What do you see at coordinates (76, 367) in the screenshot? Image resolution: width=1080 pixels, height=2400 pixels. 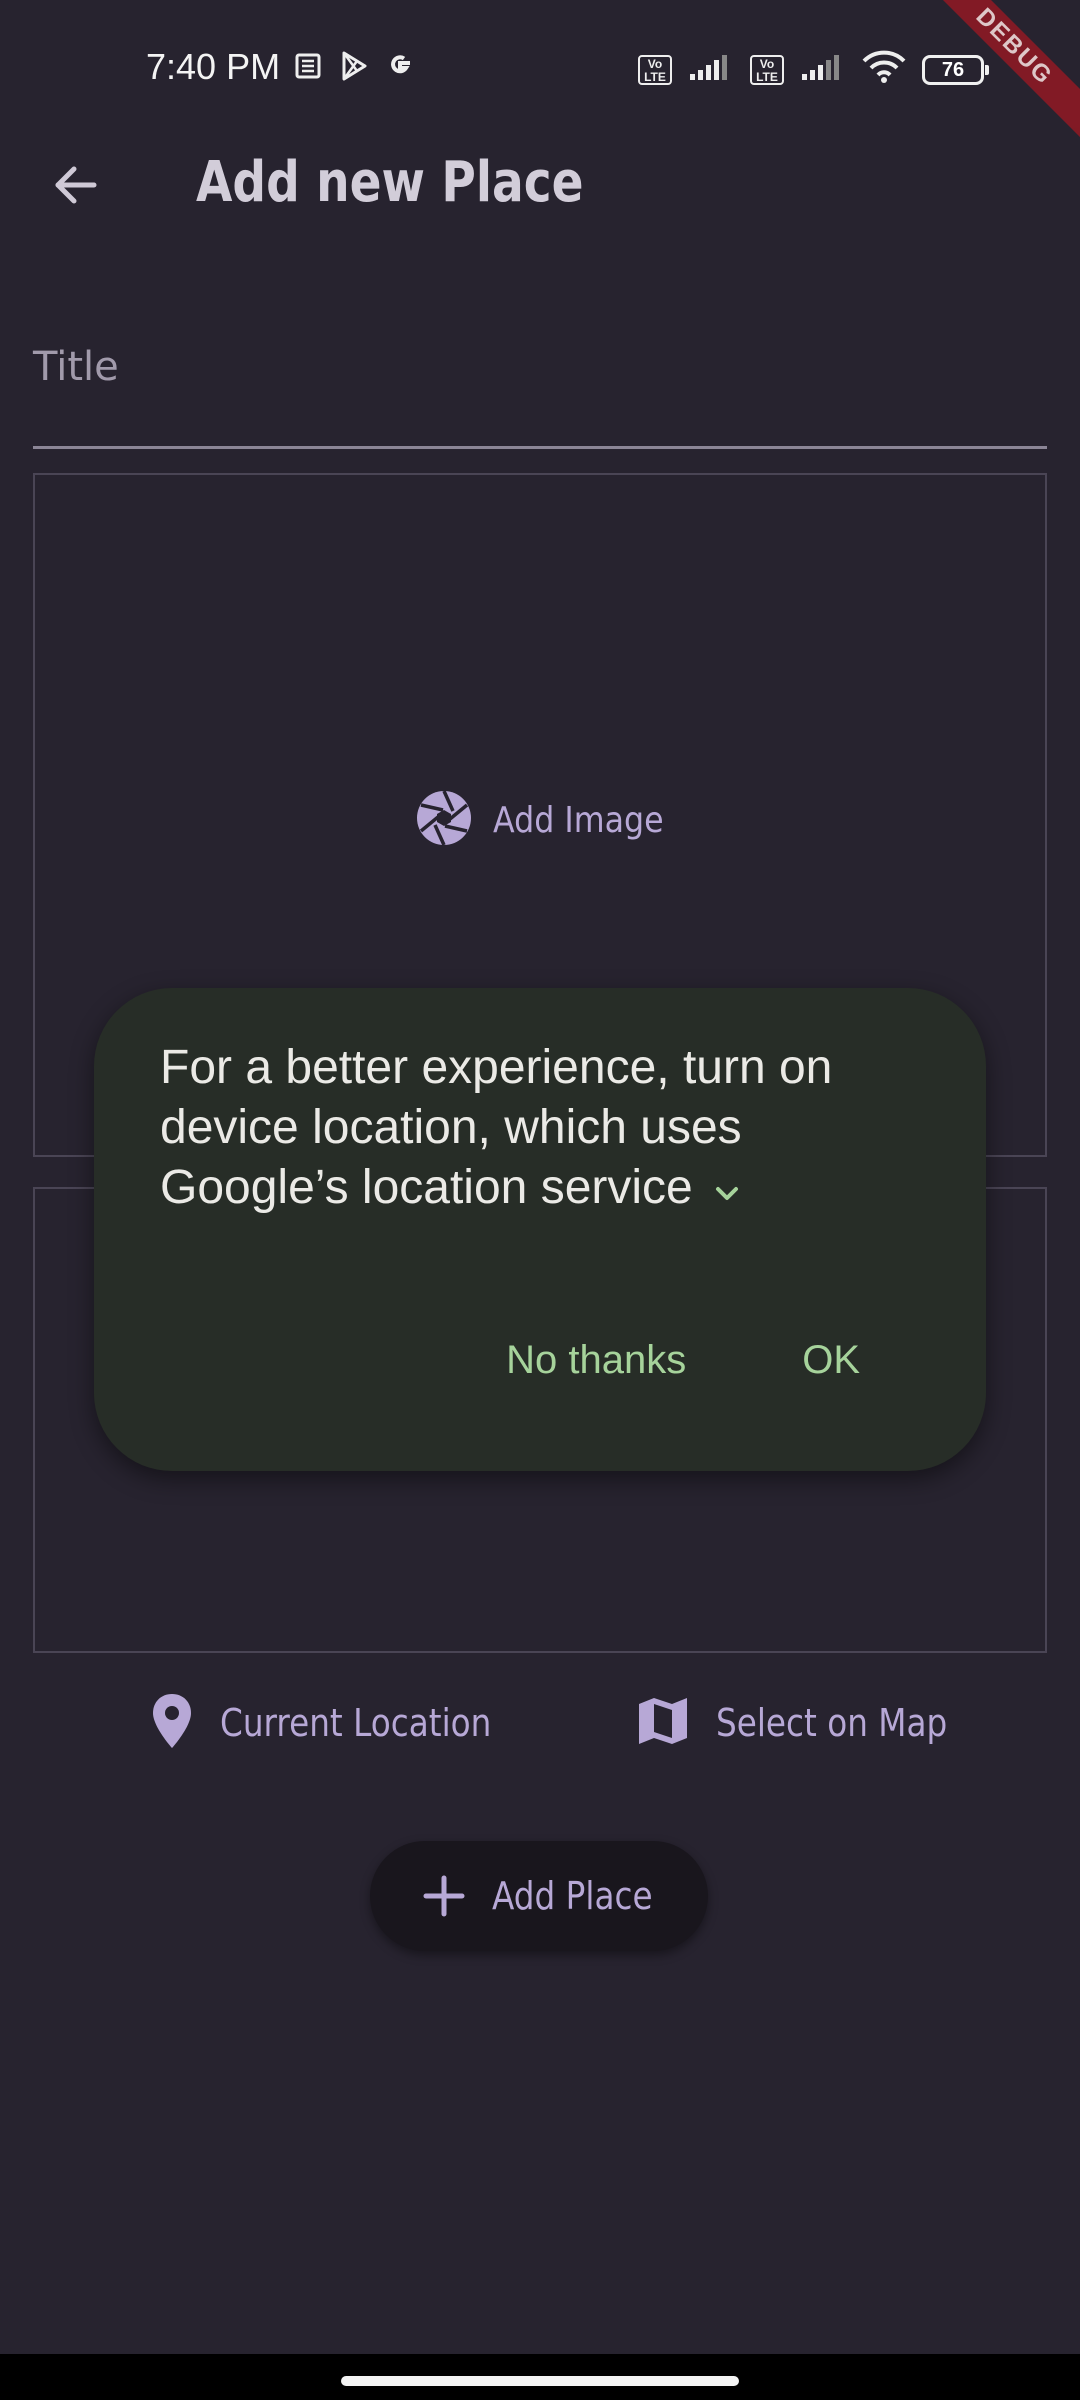 I see `title-placeholder: Title` at bounding box center [76, 367].